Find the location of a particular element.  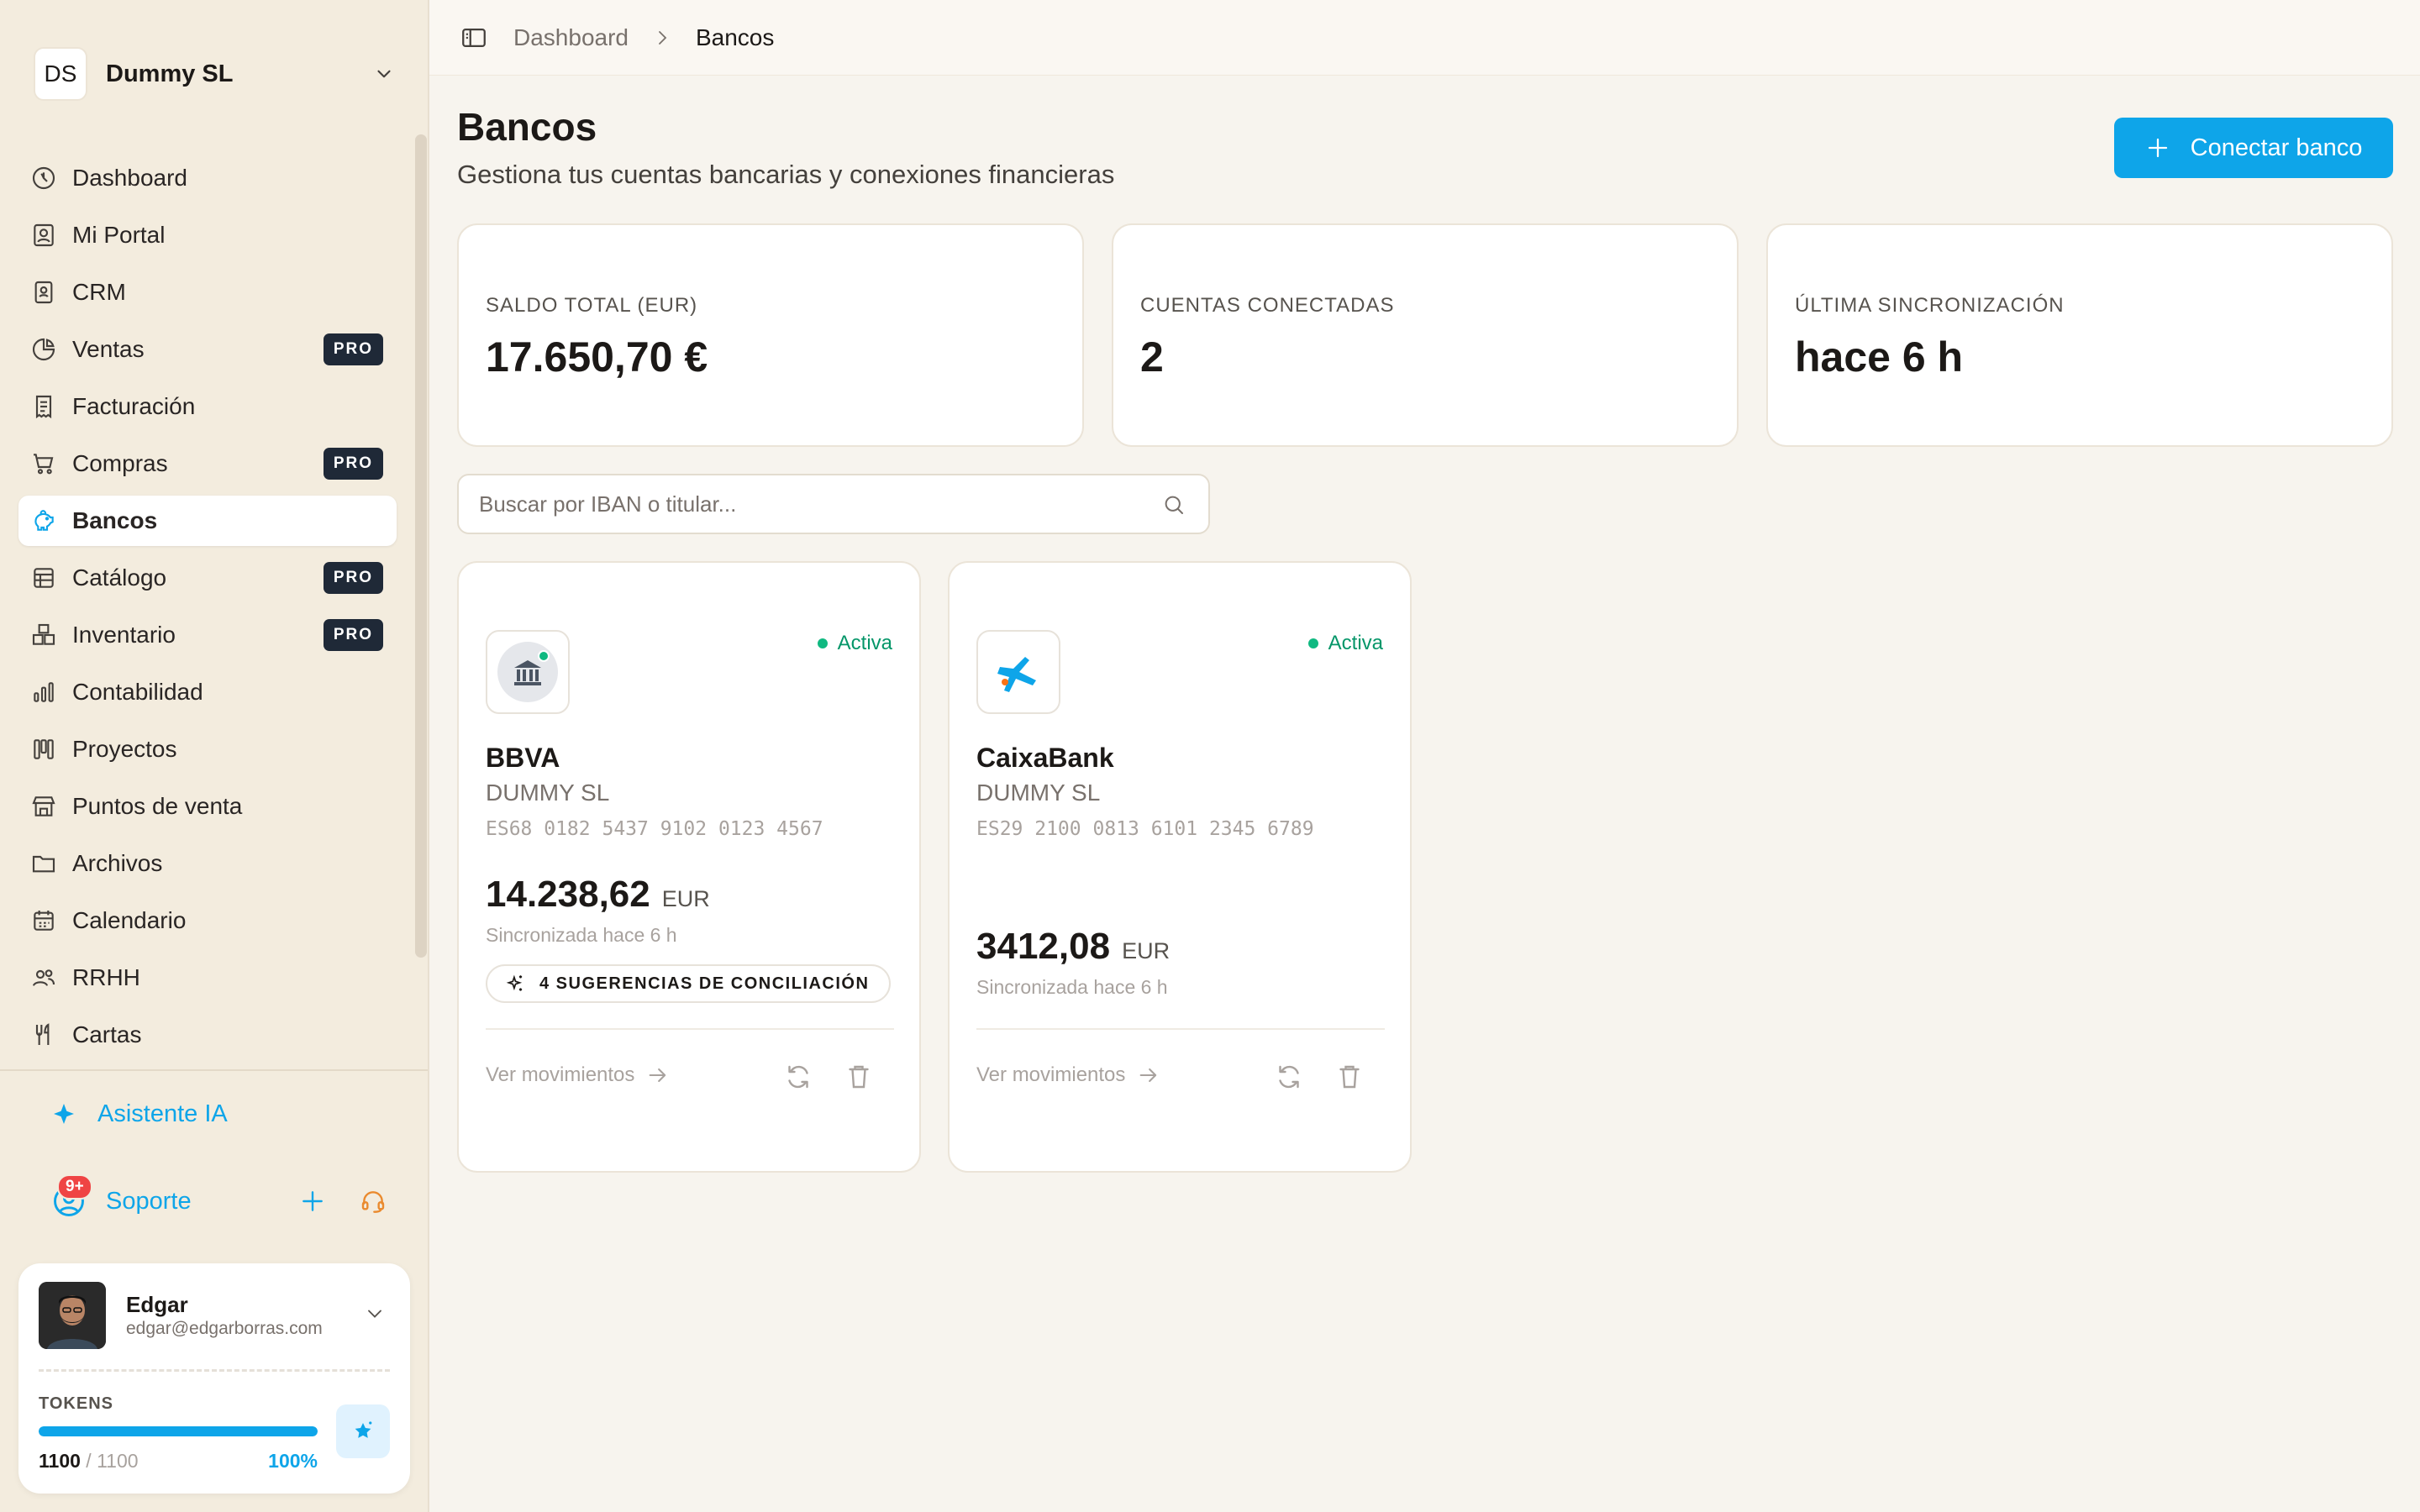

org-switcher: DS Dummy SL is located at coordinates (214, 73).